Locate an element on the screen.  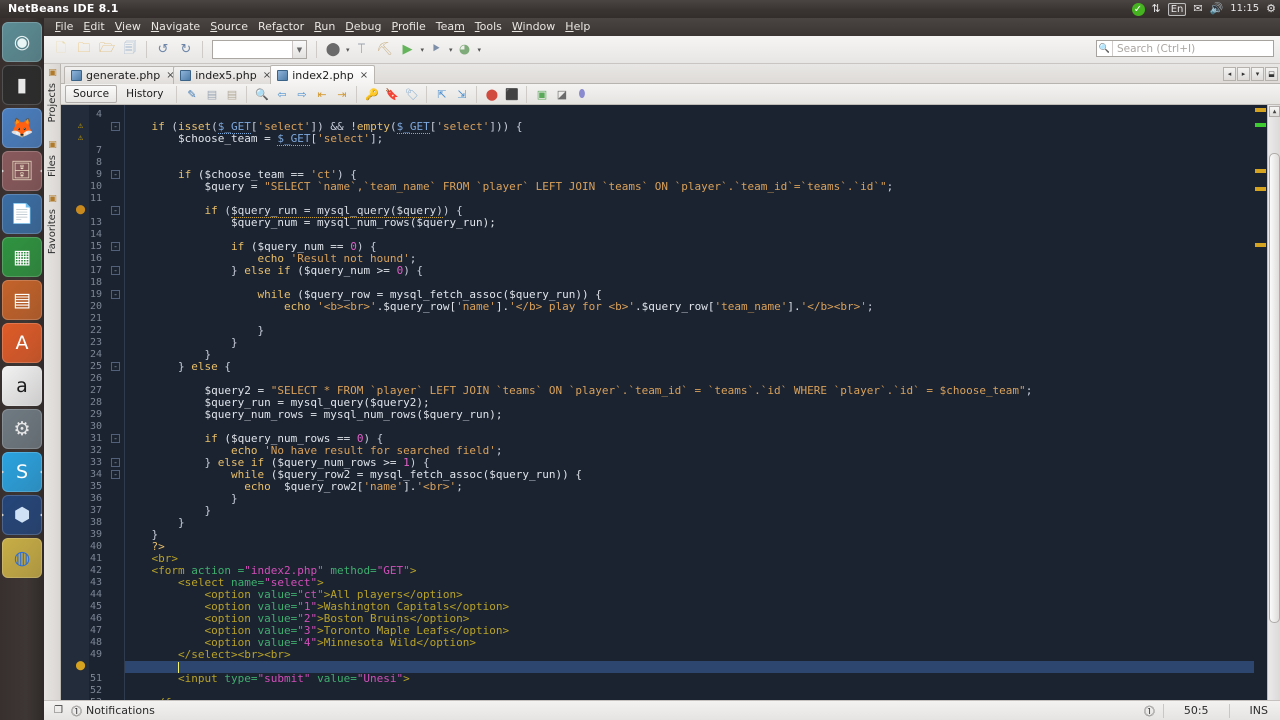
uncomment-button: ◪ is located at coordinates (561, 94).